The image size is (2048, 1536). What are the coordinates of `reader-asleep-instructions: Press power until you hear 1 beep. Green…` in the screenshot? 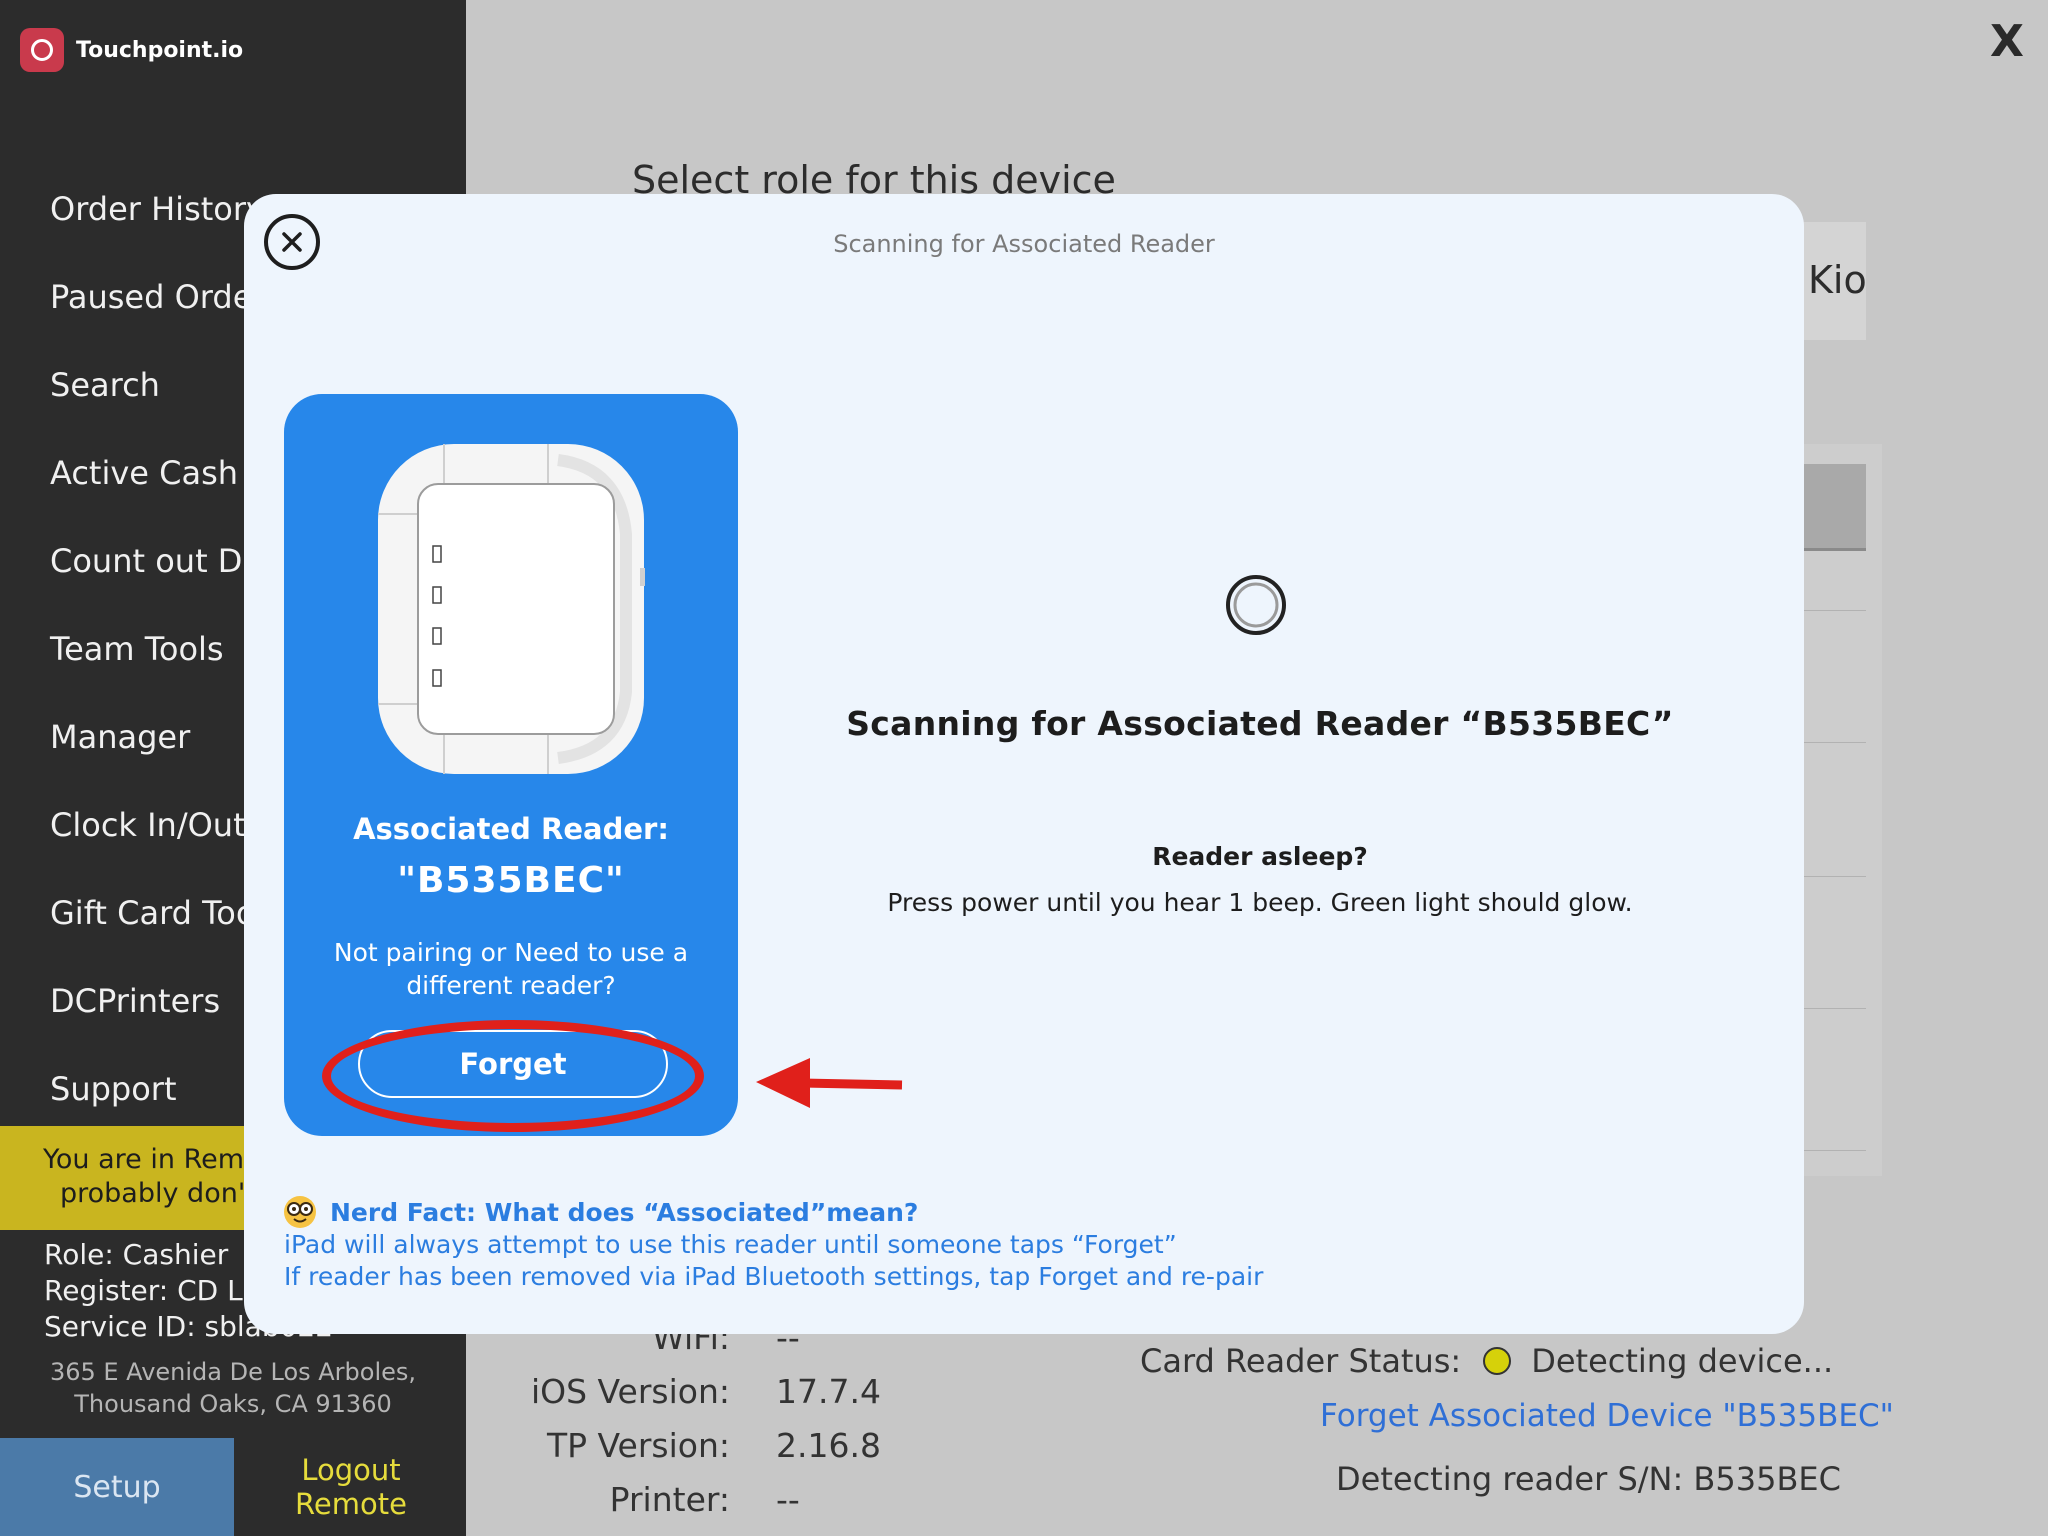 It's located at (1260, 902).